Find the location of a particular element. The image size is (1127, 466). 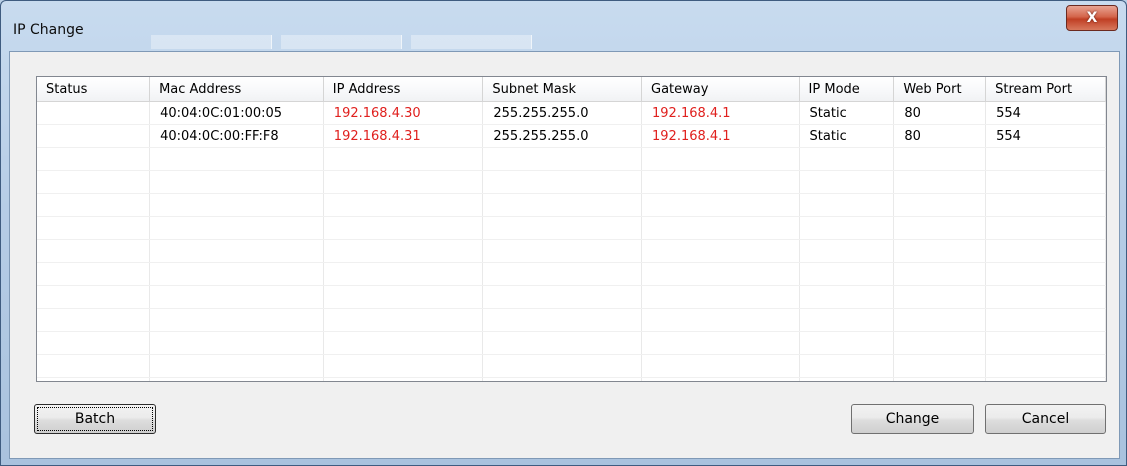

column-header-subnet-mask: Subnet Mask is located at coordinates (562, 89).